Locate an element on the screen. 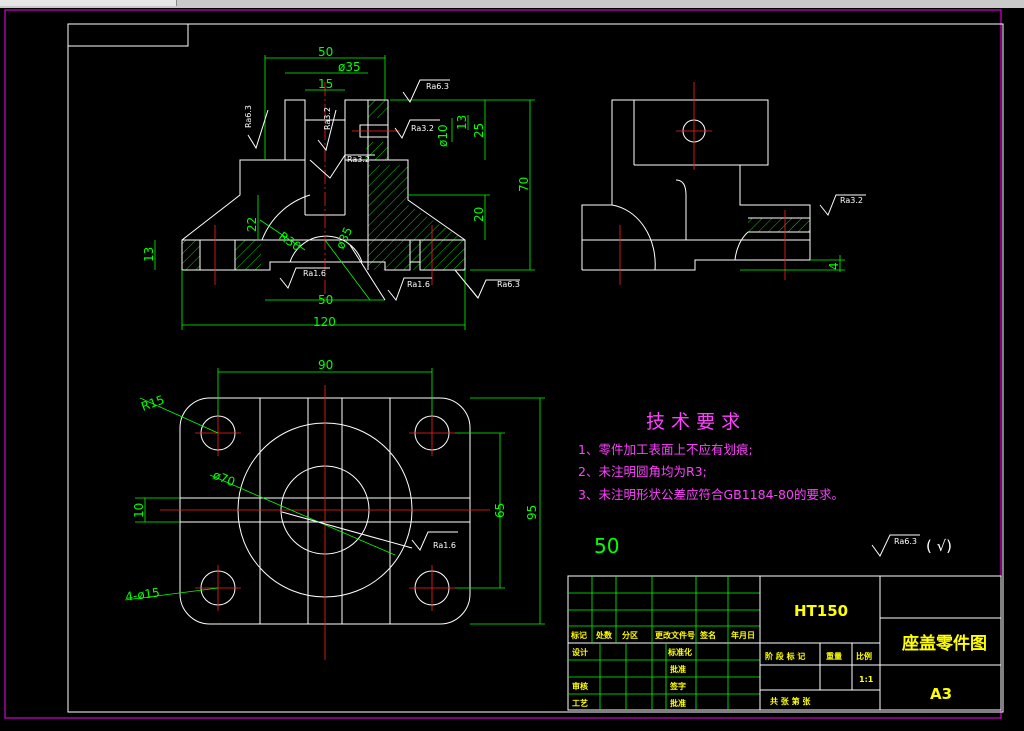 The height and width of the screenshot is (731, 1024). dim-20: 20 is located at coordinates (479, 214).